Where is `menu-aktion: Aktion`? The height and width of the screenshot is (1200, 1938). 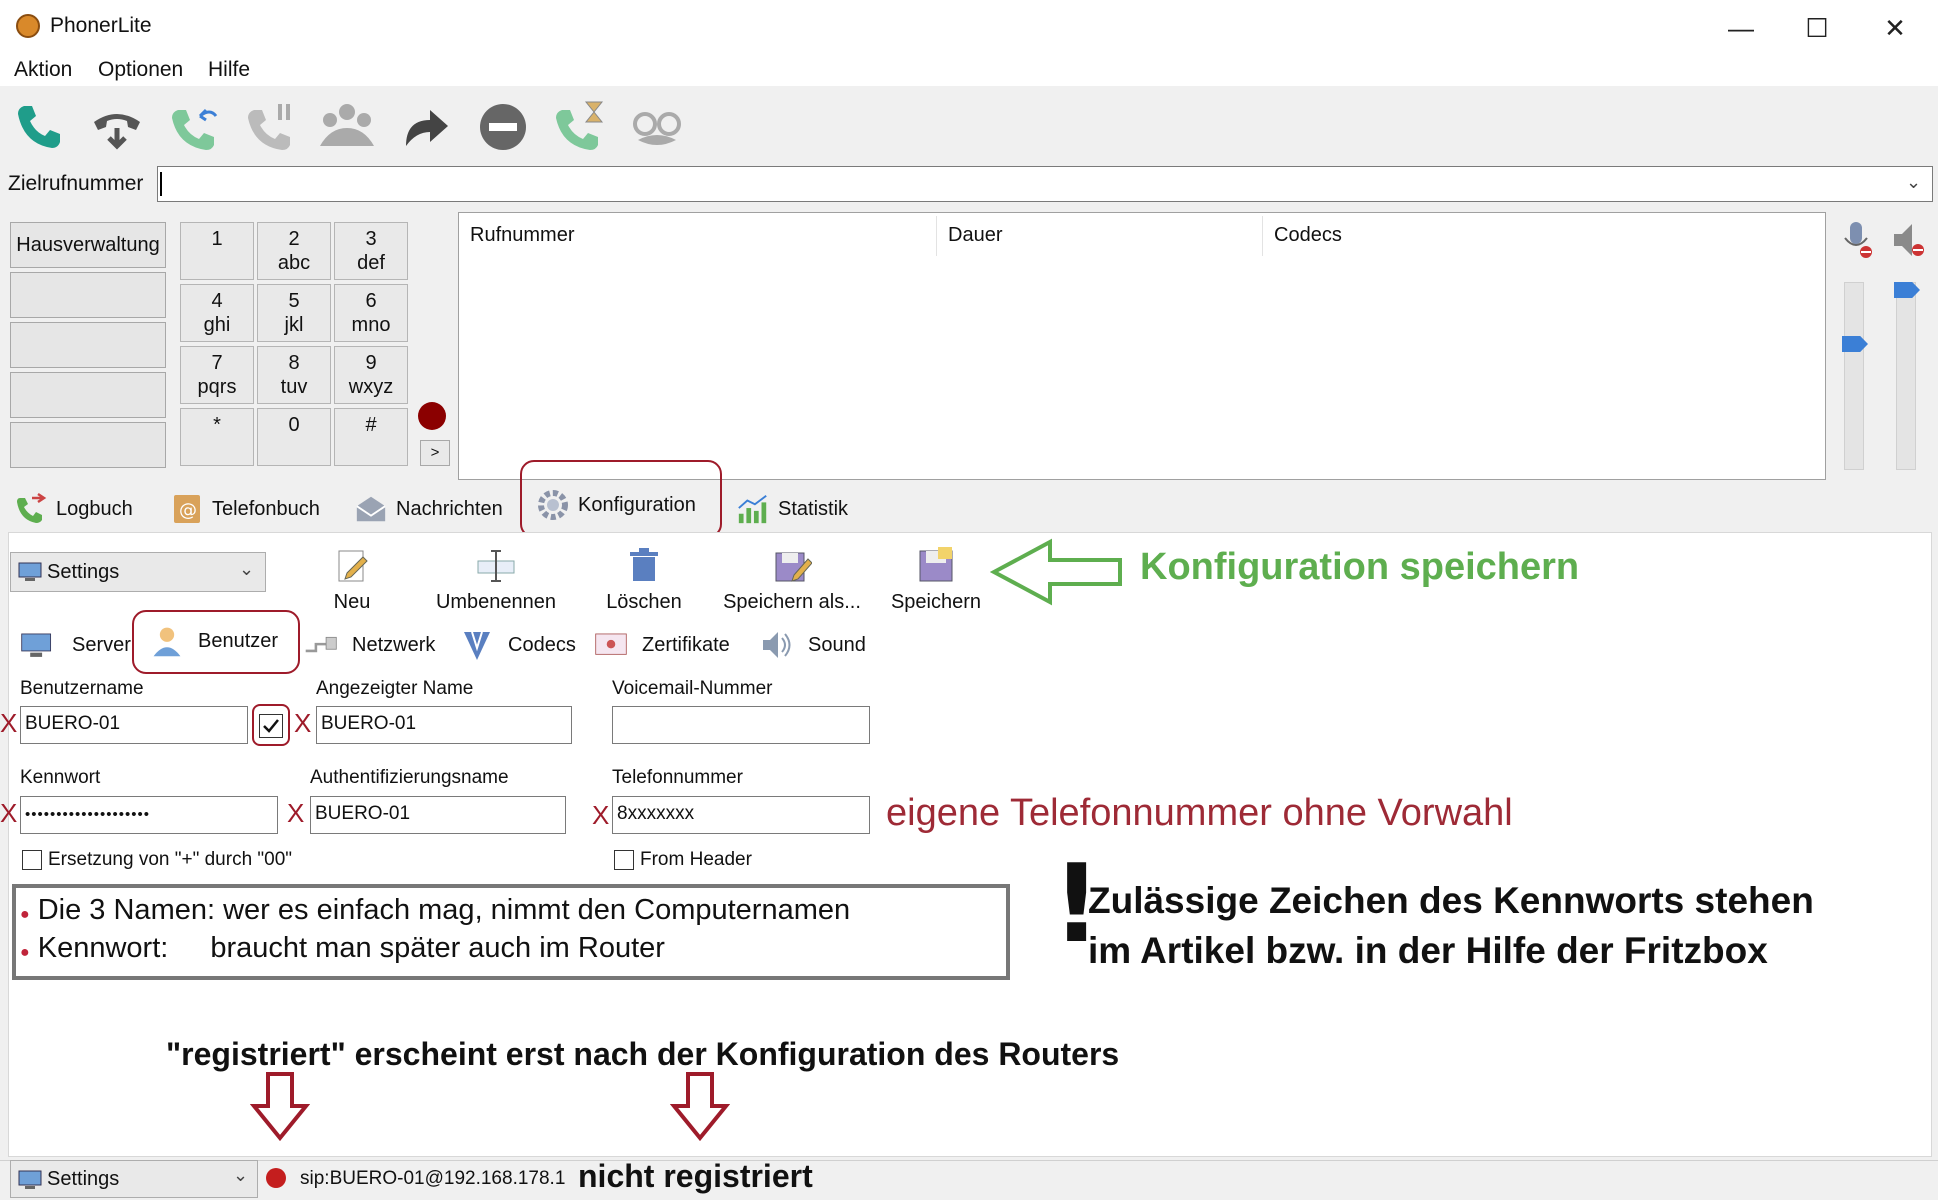 menu-aktion: Aktion is located at coordinates (43, 70).